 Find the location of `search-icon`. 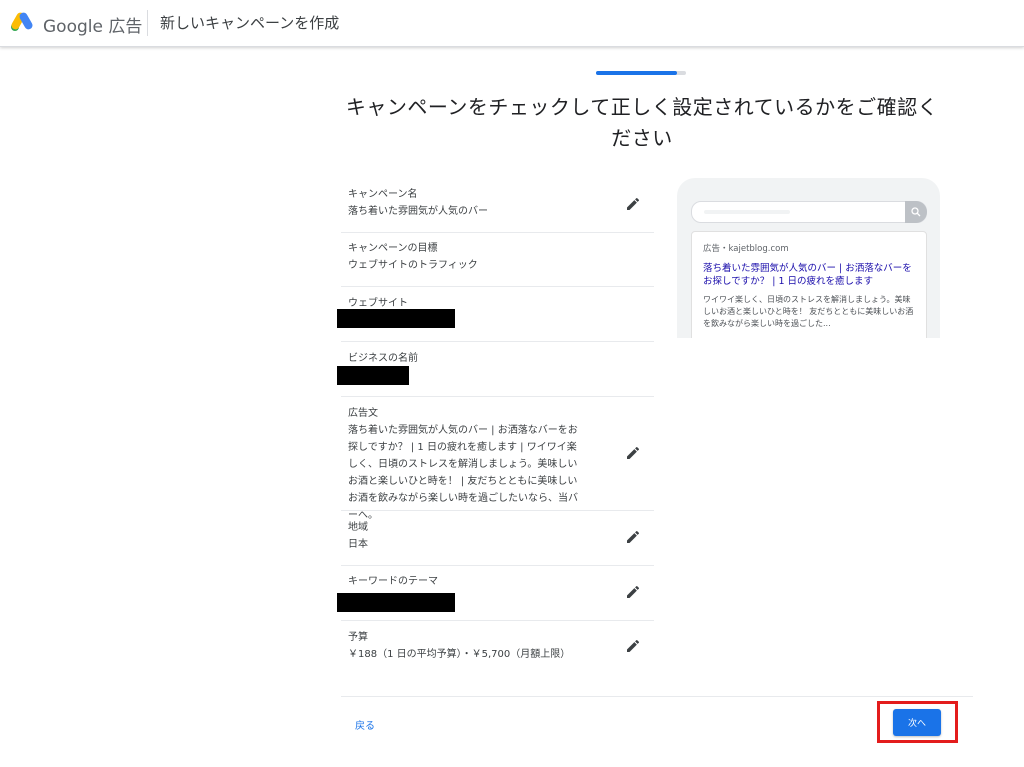

search-icon is located at coordinates (916, 212).